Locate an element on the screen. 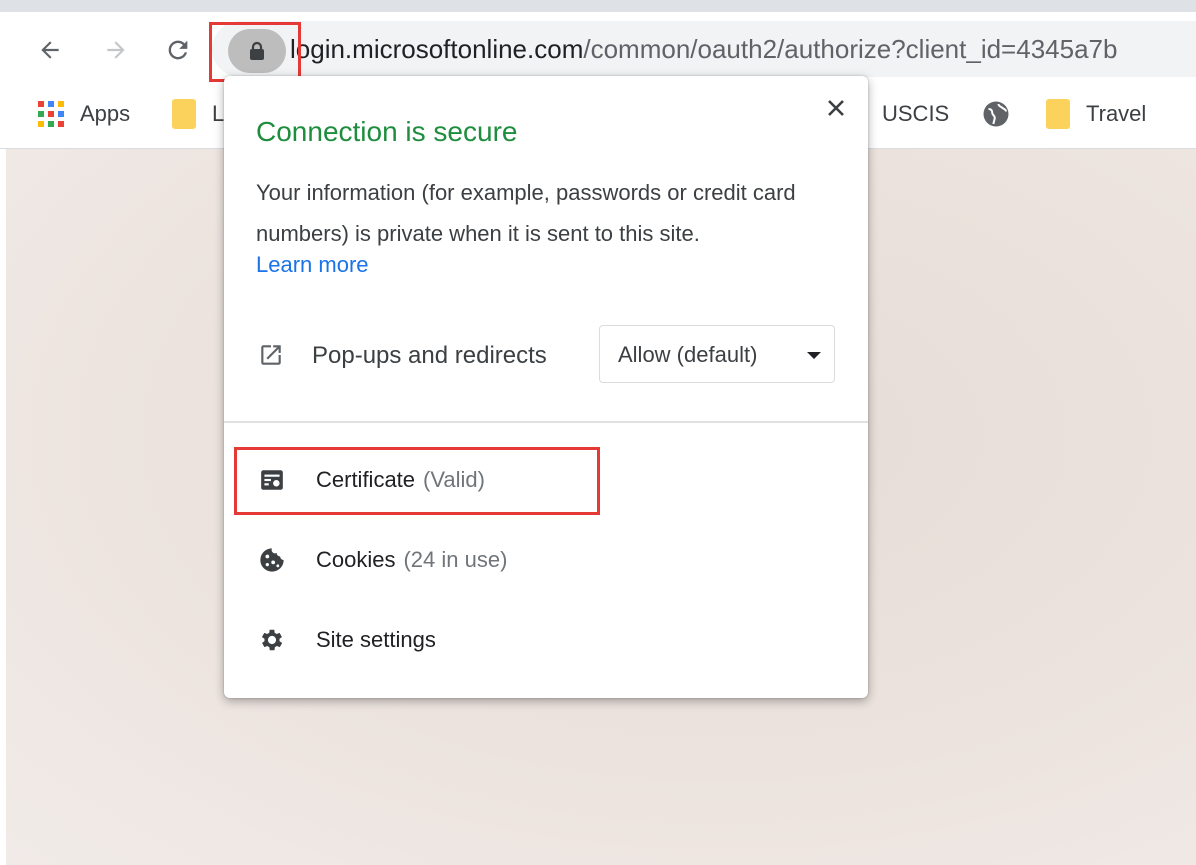 This screenshot has height=865, width=1196. open-in-new-icon is located at coordinates (271, 355).